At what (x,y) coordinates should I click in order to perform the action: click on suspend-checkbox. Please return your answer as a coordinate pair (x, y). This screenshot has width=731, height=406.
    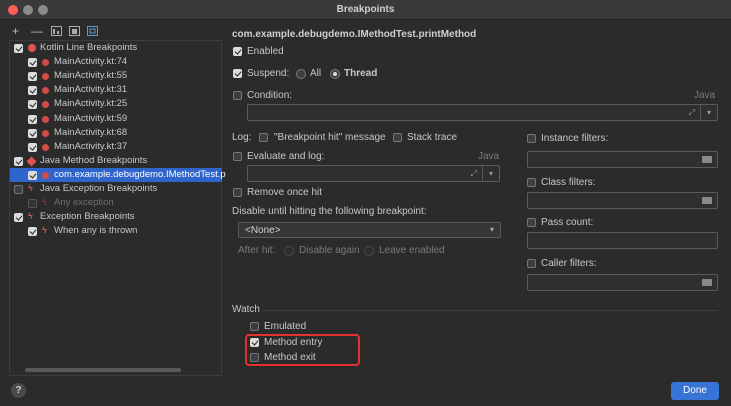
    Looking at the image, I should click on (237, 73).